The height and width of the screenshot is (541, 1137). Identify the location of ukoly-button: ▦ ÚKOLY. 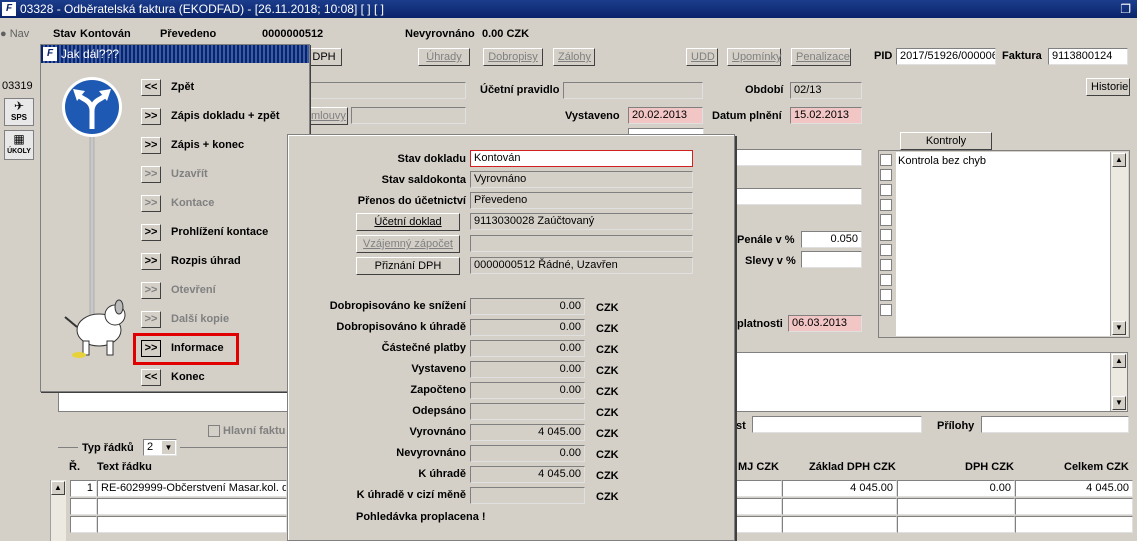
(19, 145).